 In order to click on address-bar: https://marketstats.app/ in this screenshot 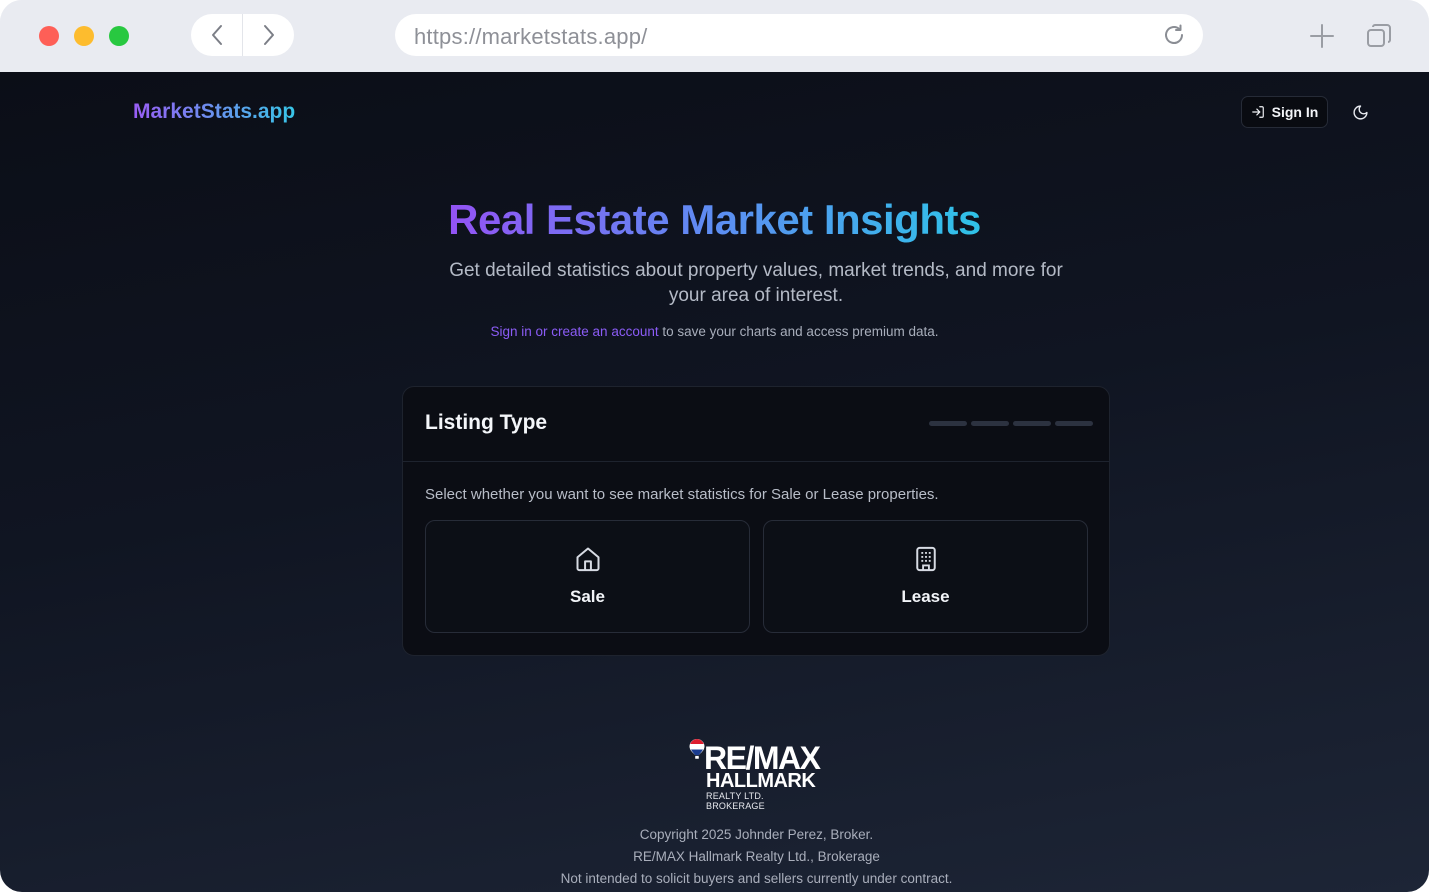, I will do `click(799, 35)`.